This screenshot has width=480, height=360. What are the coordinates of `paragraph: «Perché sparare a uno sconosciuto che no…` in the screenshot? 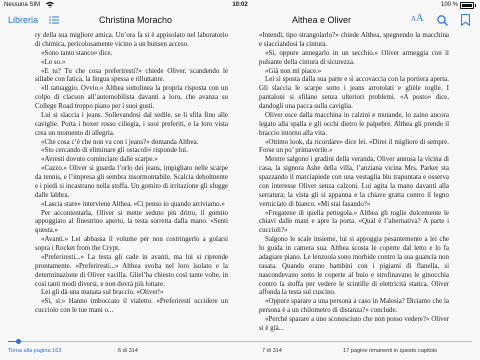 It's located at (354, 323).